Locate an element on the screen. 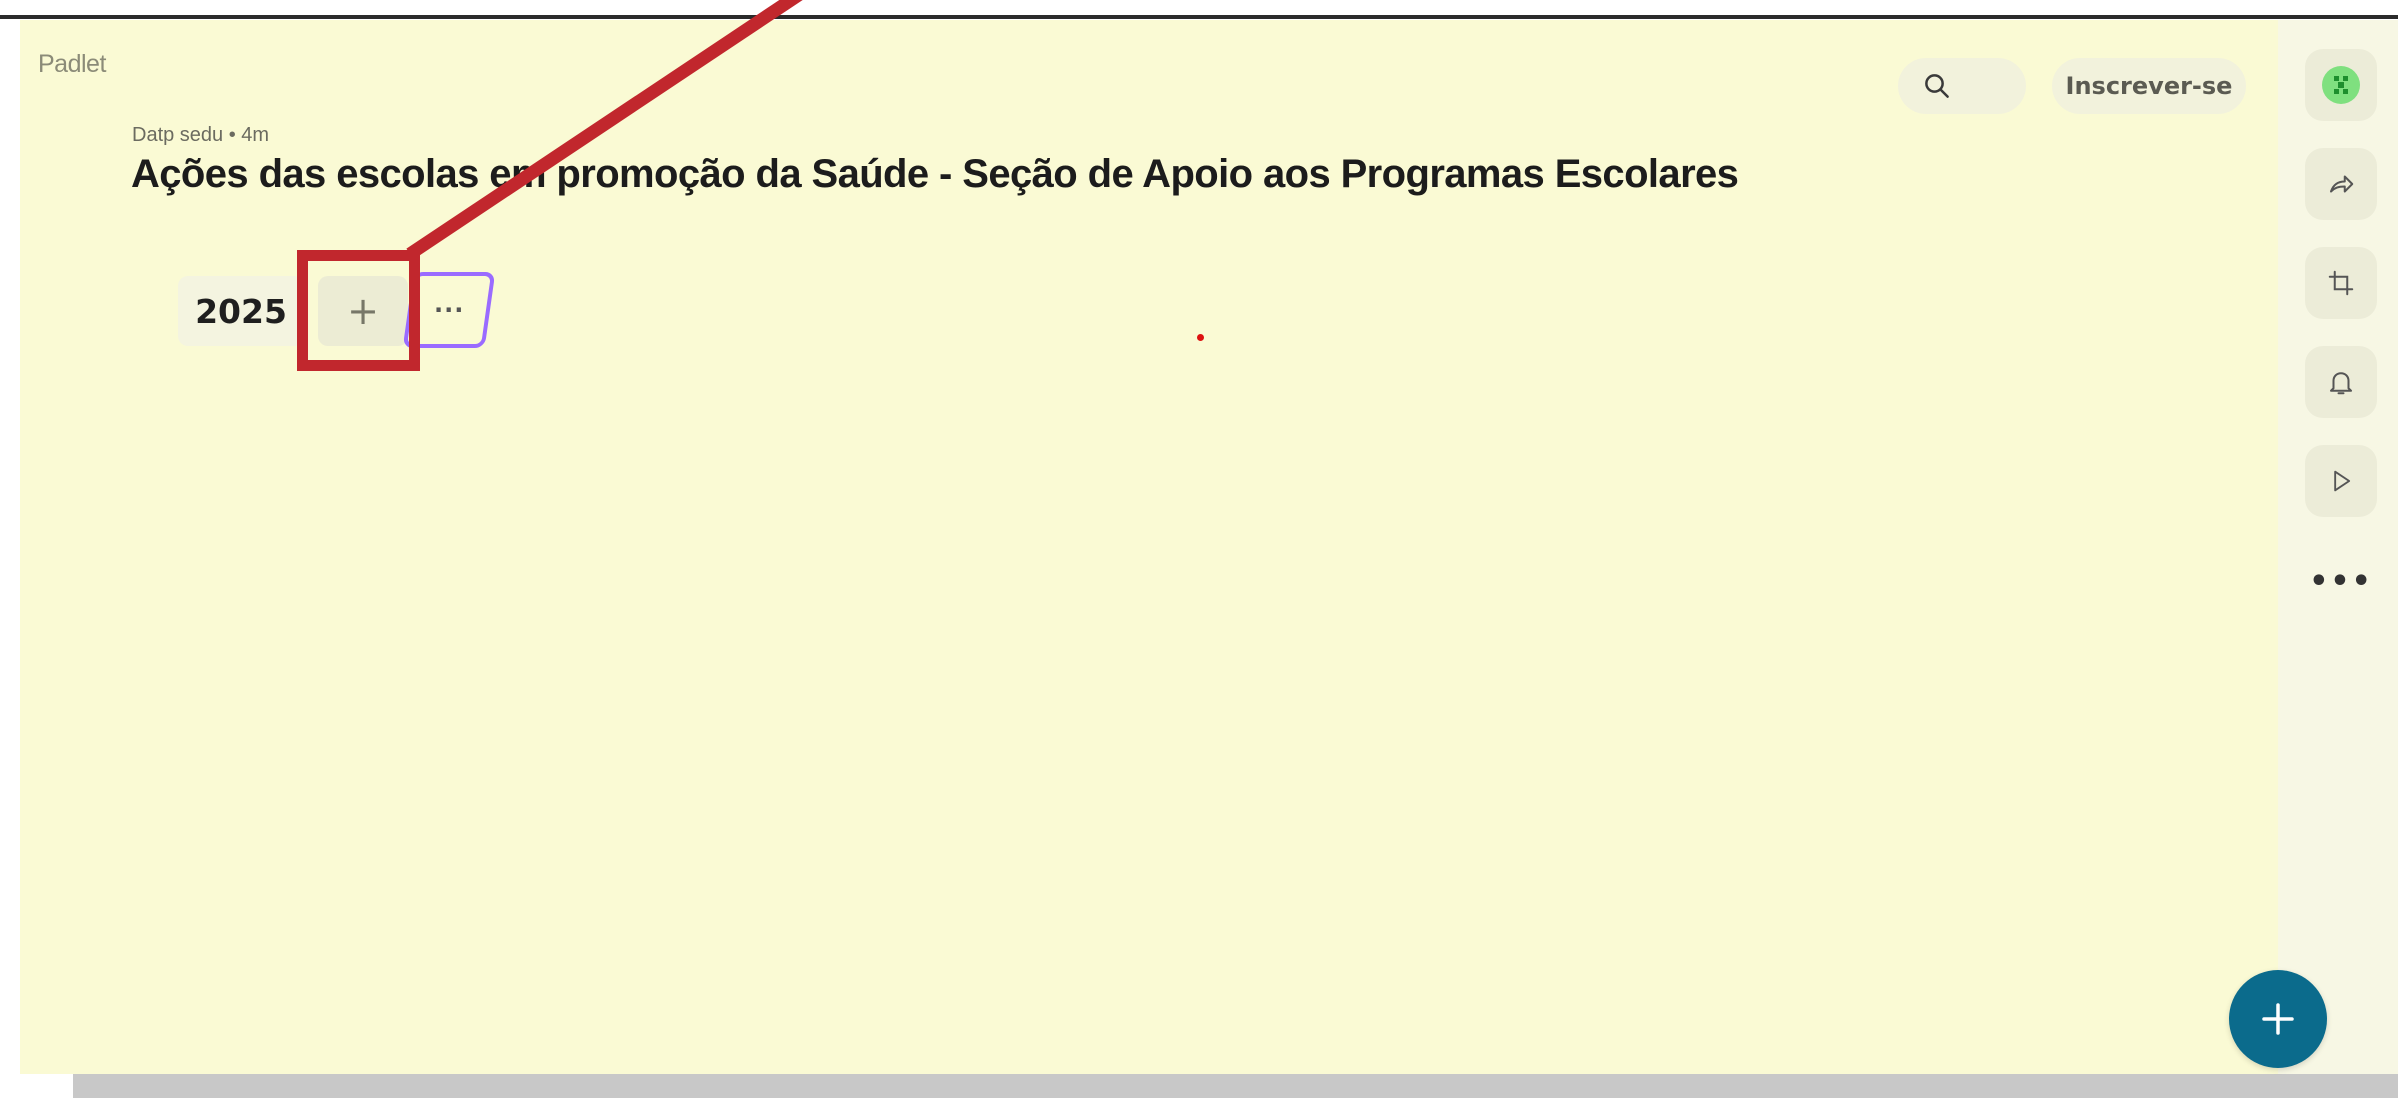 This screenshot has height=1098, width=2398. sidebar-notifications-button is located at coordinates (2341, 382).